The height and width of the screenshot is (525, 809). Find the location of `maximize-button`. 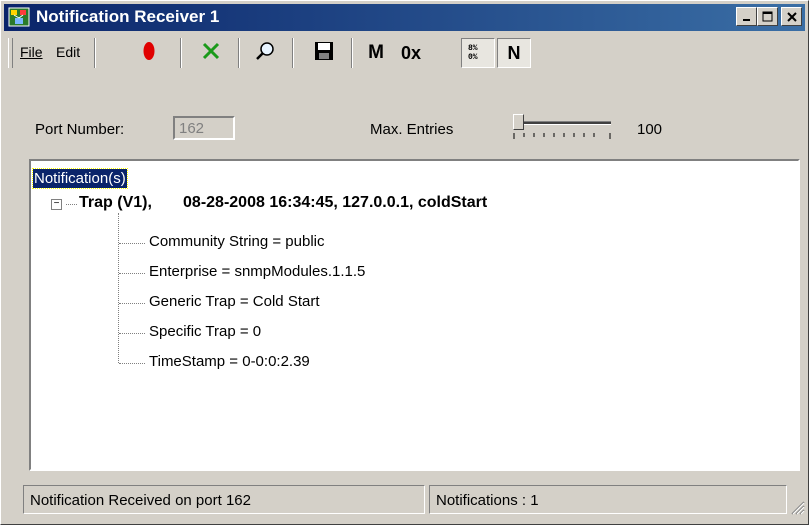

maximize-button is located at coordinates (767, 16).